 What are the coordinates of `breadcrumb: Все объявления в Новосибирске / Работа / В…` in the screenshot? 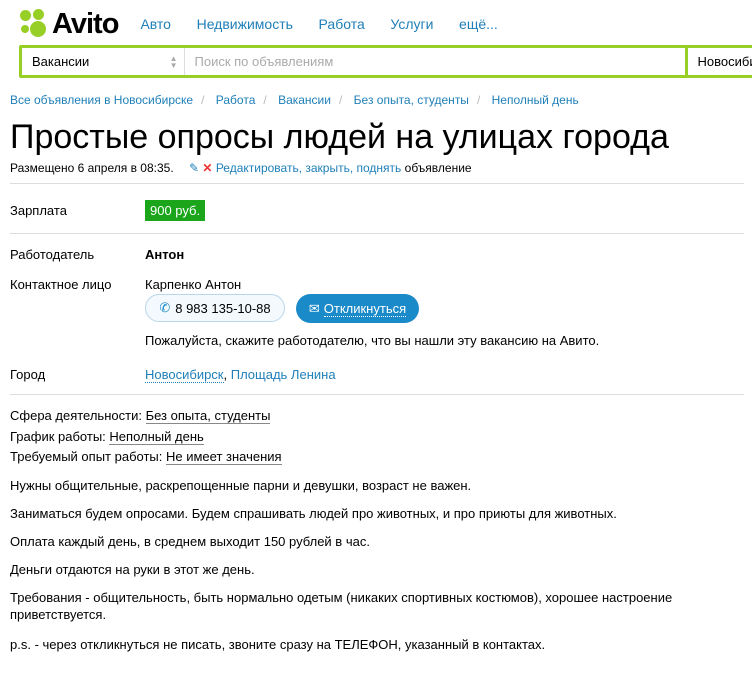 It's located at (294, 100).